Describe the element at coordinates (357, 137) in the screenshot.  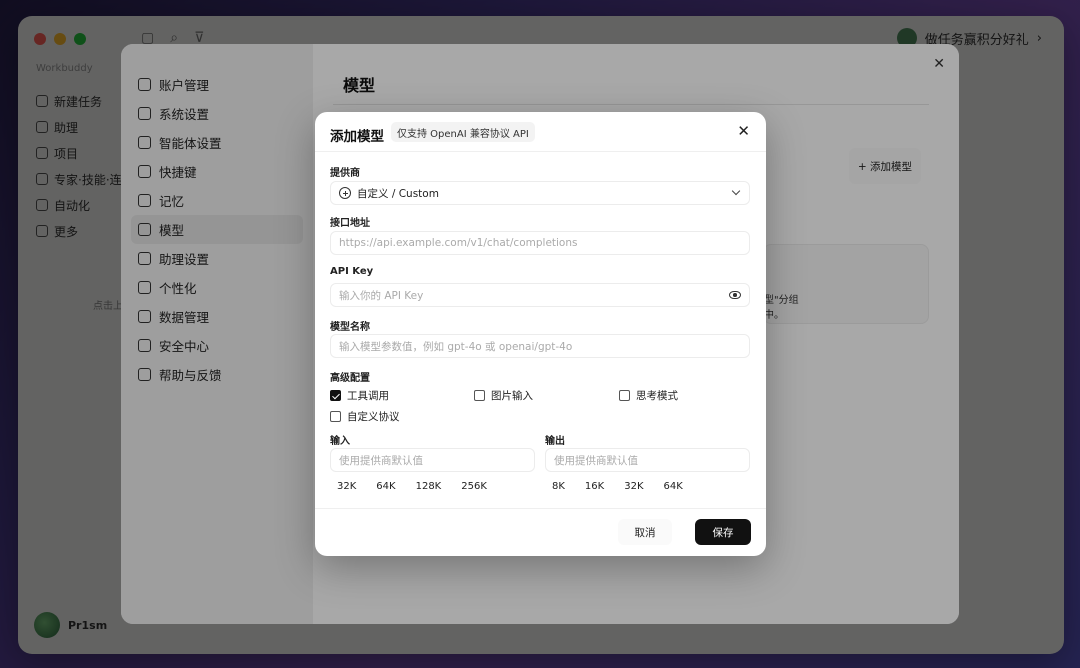
I see `dialog-title: 添加模型` at that location.